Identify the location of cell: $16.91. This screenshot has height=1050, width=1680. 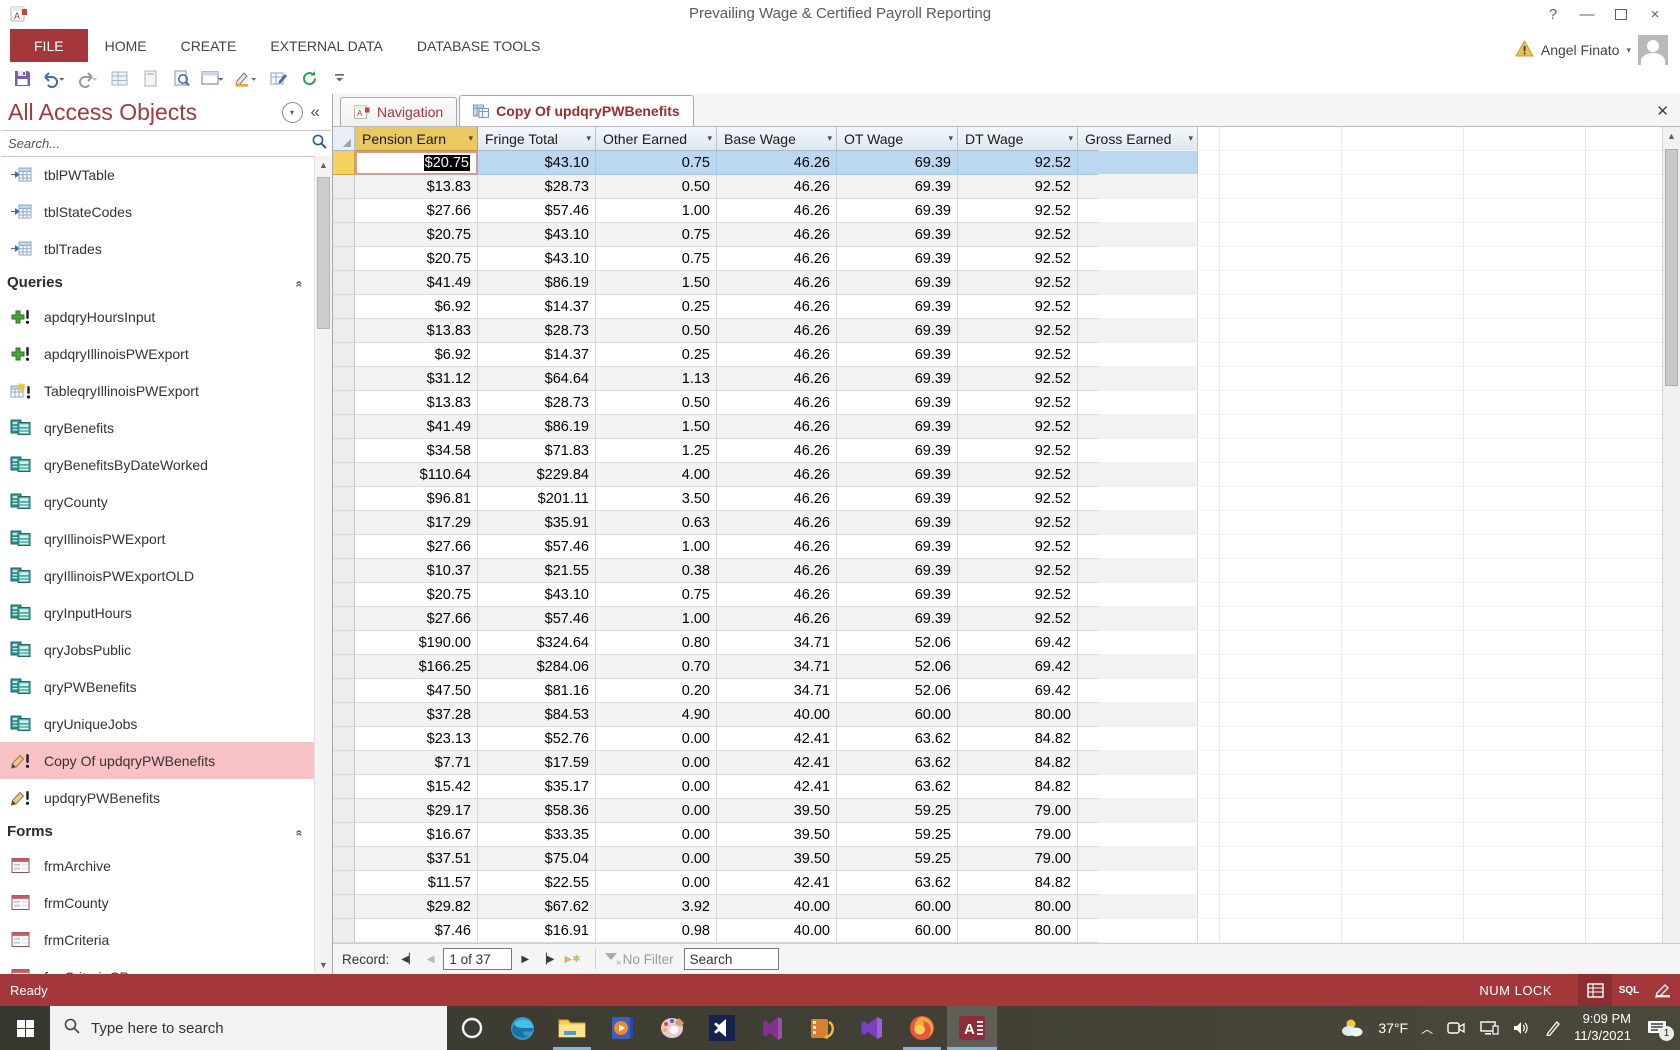
(537, 931).